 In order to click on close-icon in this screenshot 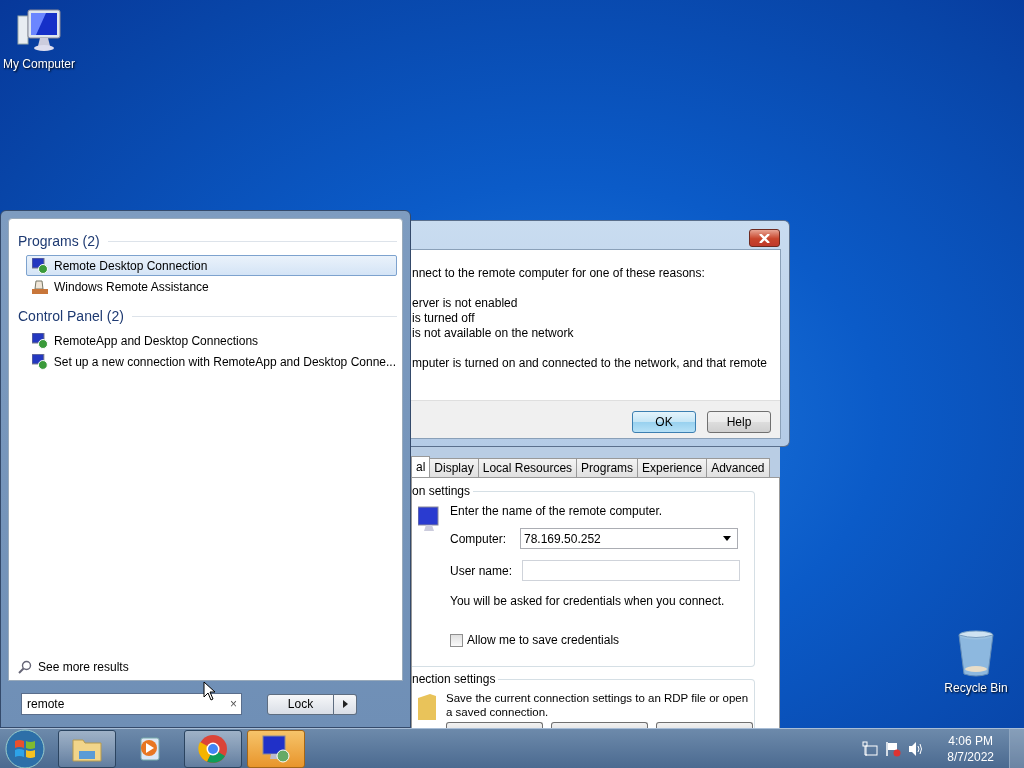, I will do `click(764, 238)`.